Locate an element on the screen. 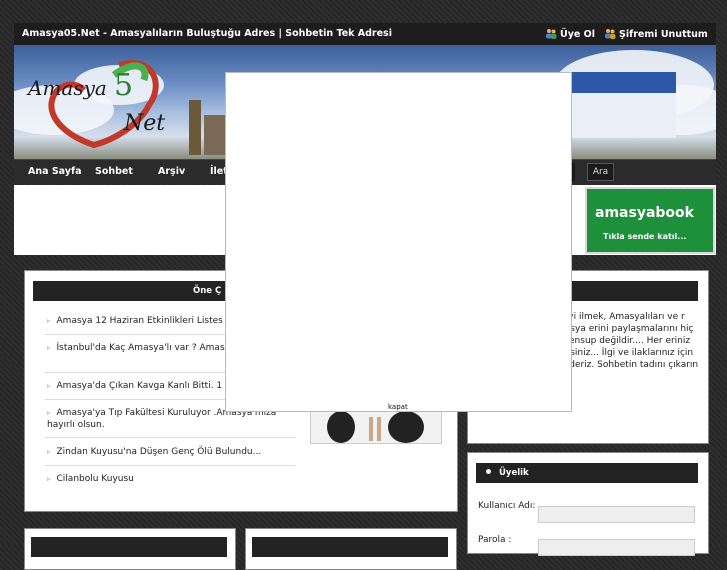 This screenshot has height=570, width=727. site-logo: Amasya Net 5 is located at coordinates (129, 102).